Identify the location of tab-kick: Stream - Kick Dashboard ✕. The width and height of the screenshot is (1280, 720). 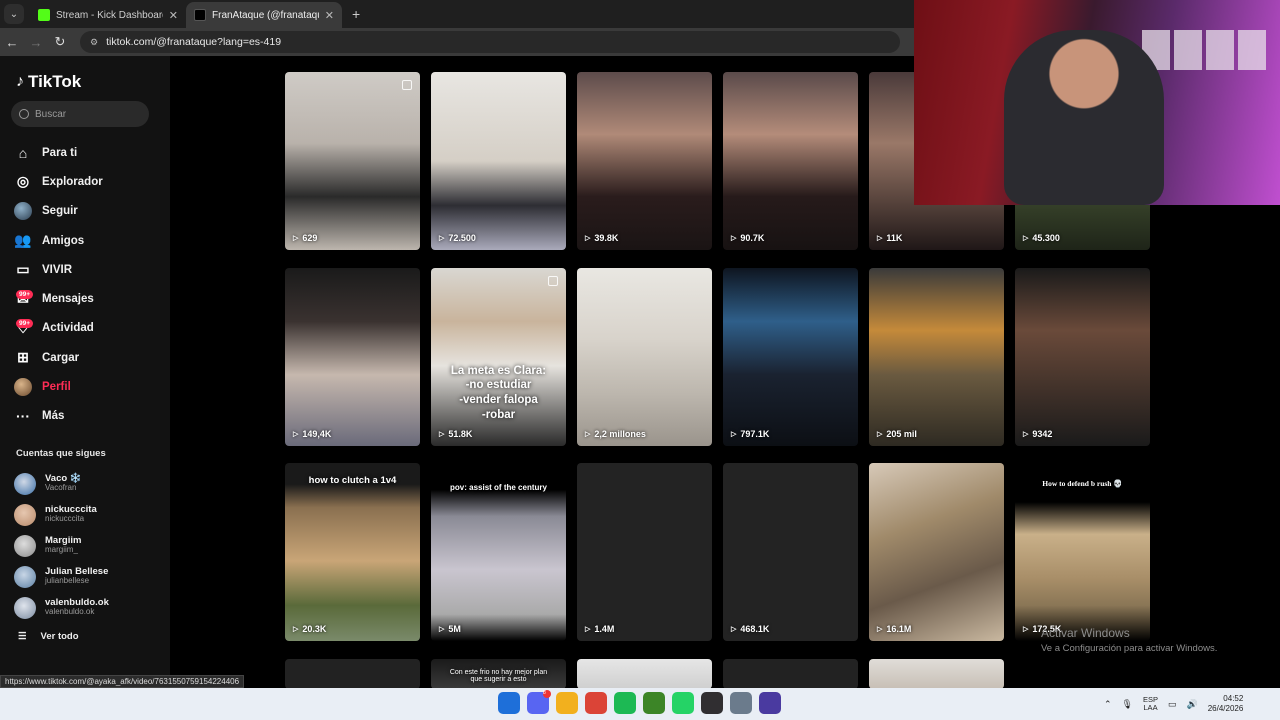
(108, 15).